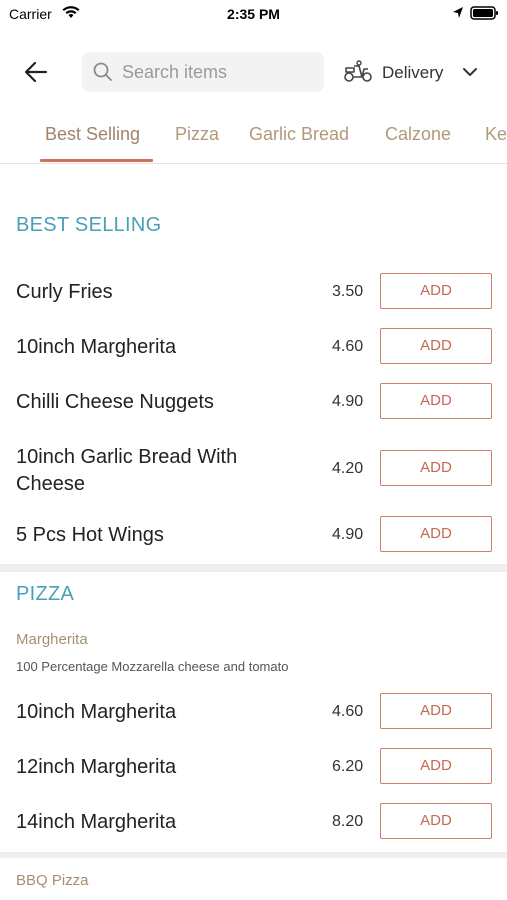  What do you see at coordinates (299, 134) in the screenshot?
I see `tab-garlic-bread: Garlic Bread` at bounding box center [299, 134].